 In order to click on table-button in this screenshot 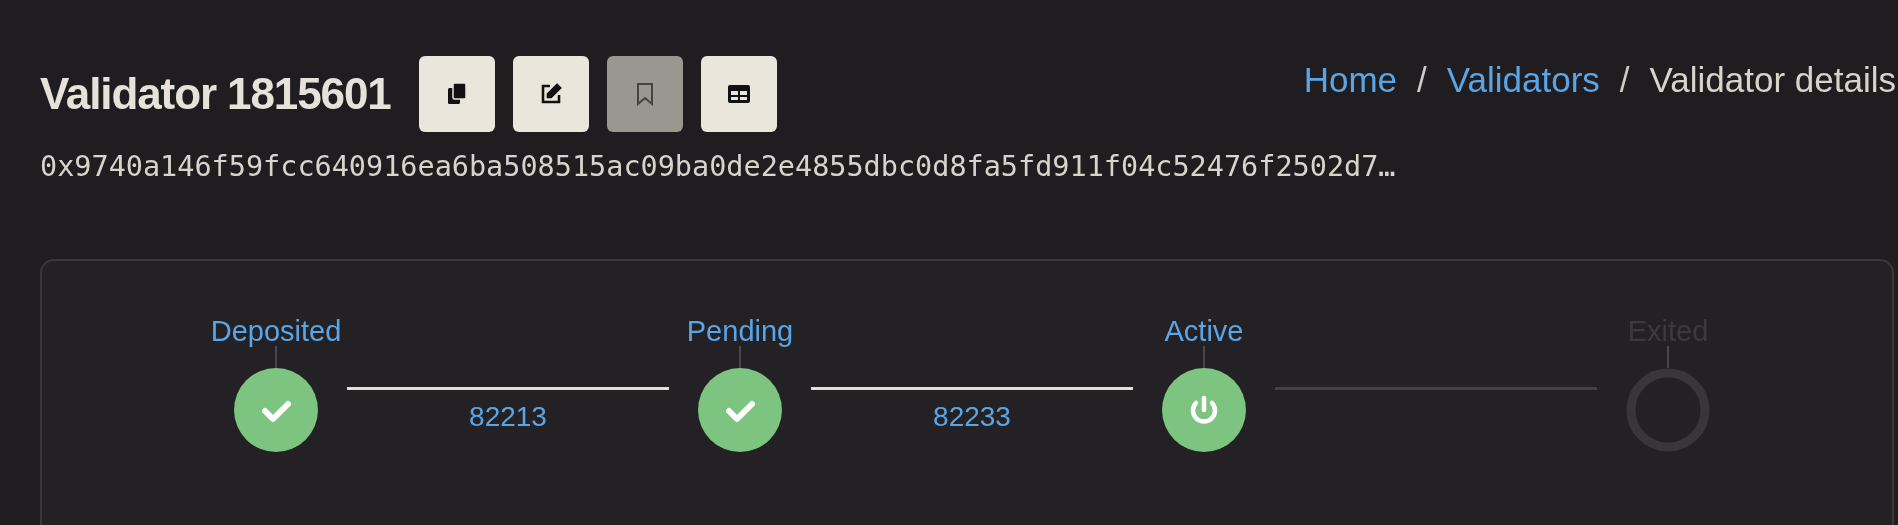, I will do `click(738, 94)`.